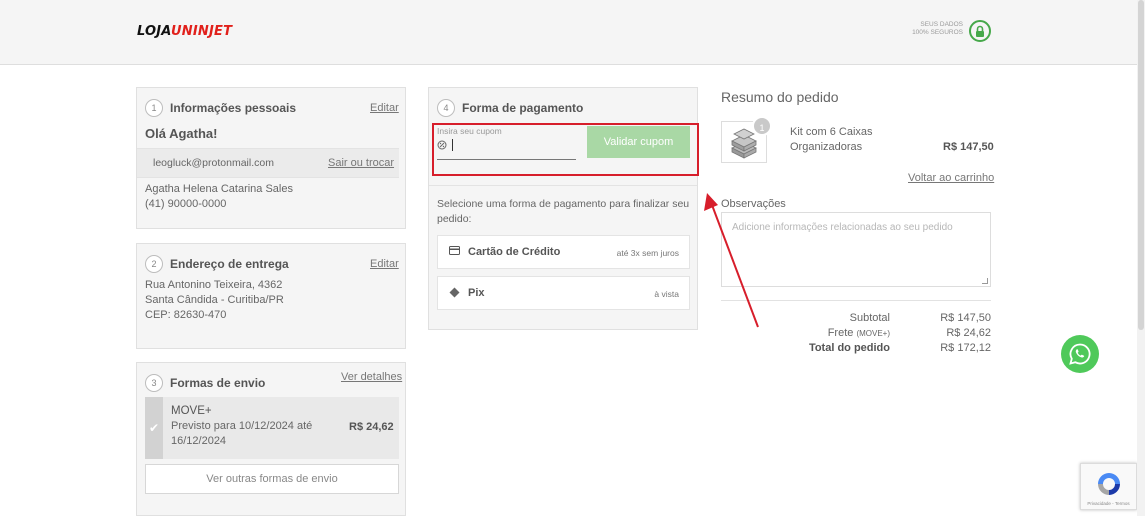 The width and height of the screenshot is (1145, 516). What do you see at coordinates (454, 250) in the screenshot?
I see `credit-card-icon` at bounding box center [454, 250].